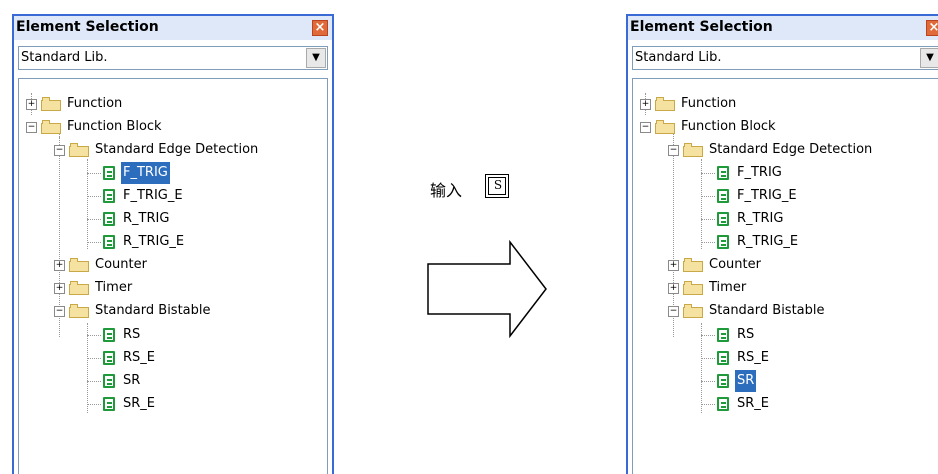  Describe the element at coordinates (173, 28) in the screenshot. I see `title-bar: Element Selection ×` at that location.